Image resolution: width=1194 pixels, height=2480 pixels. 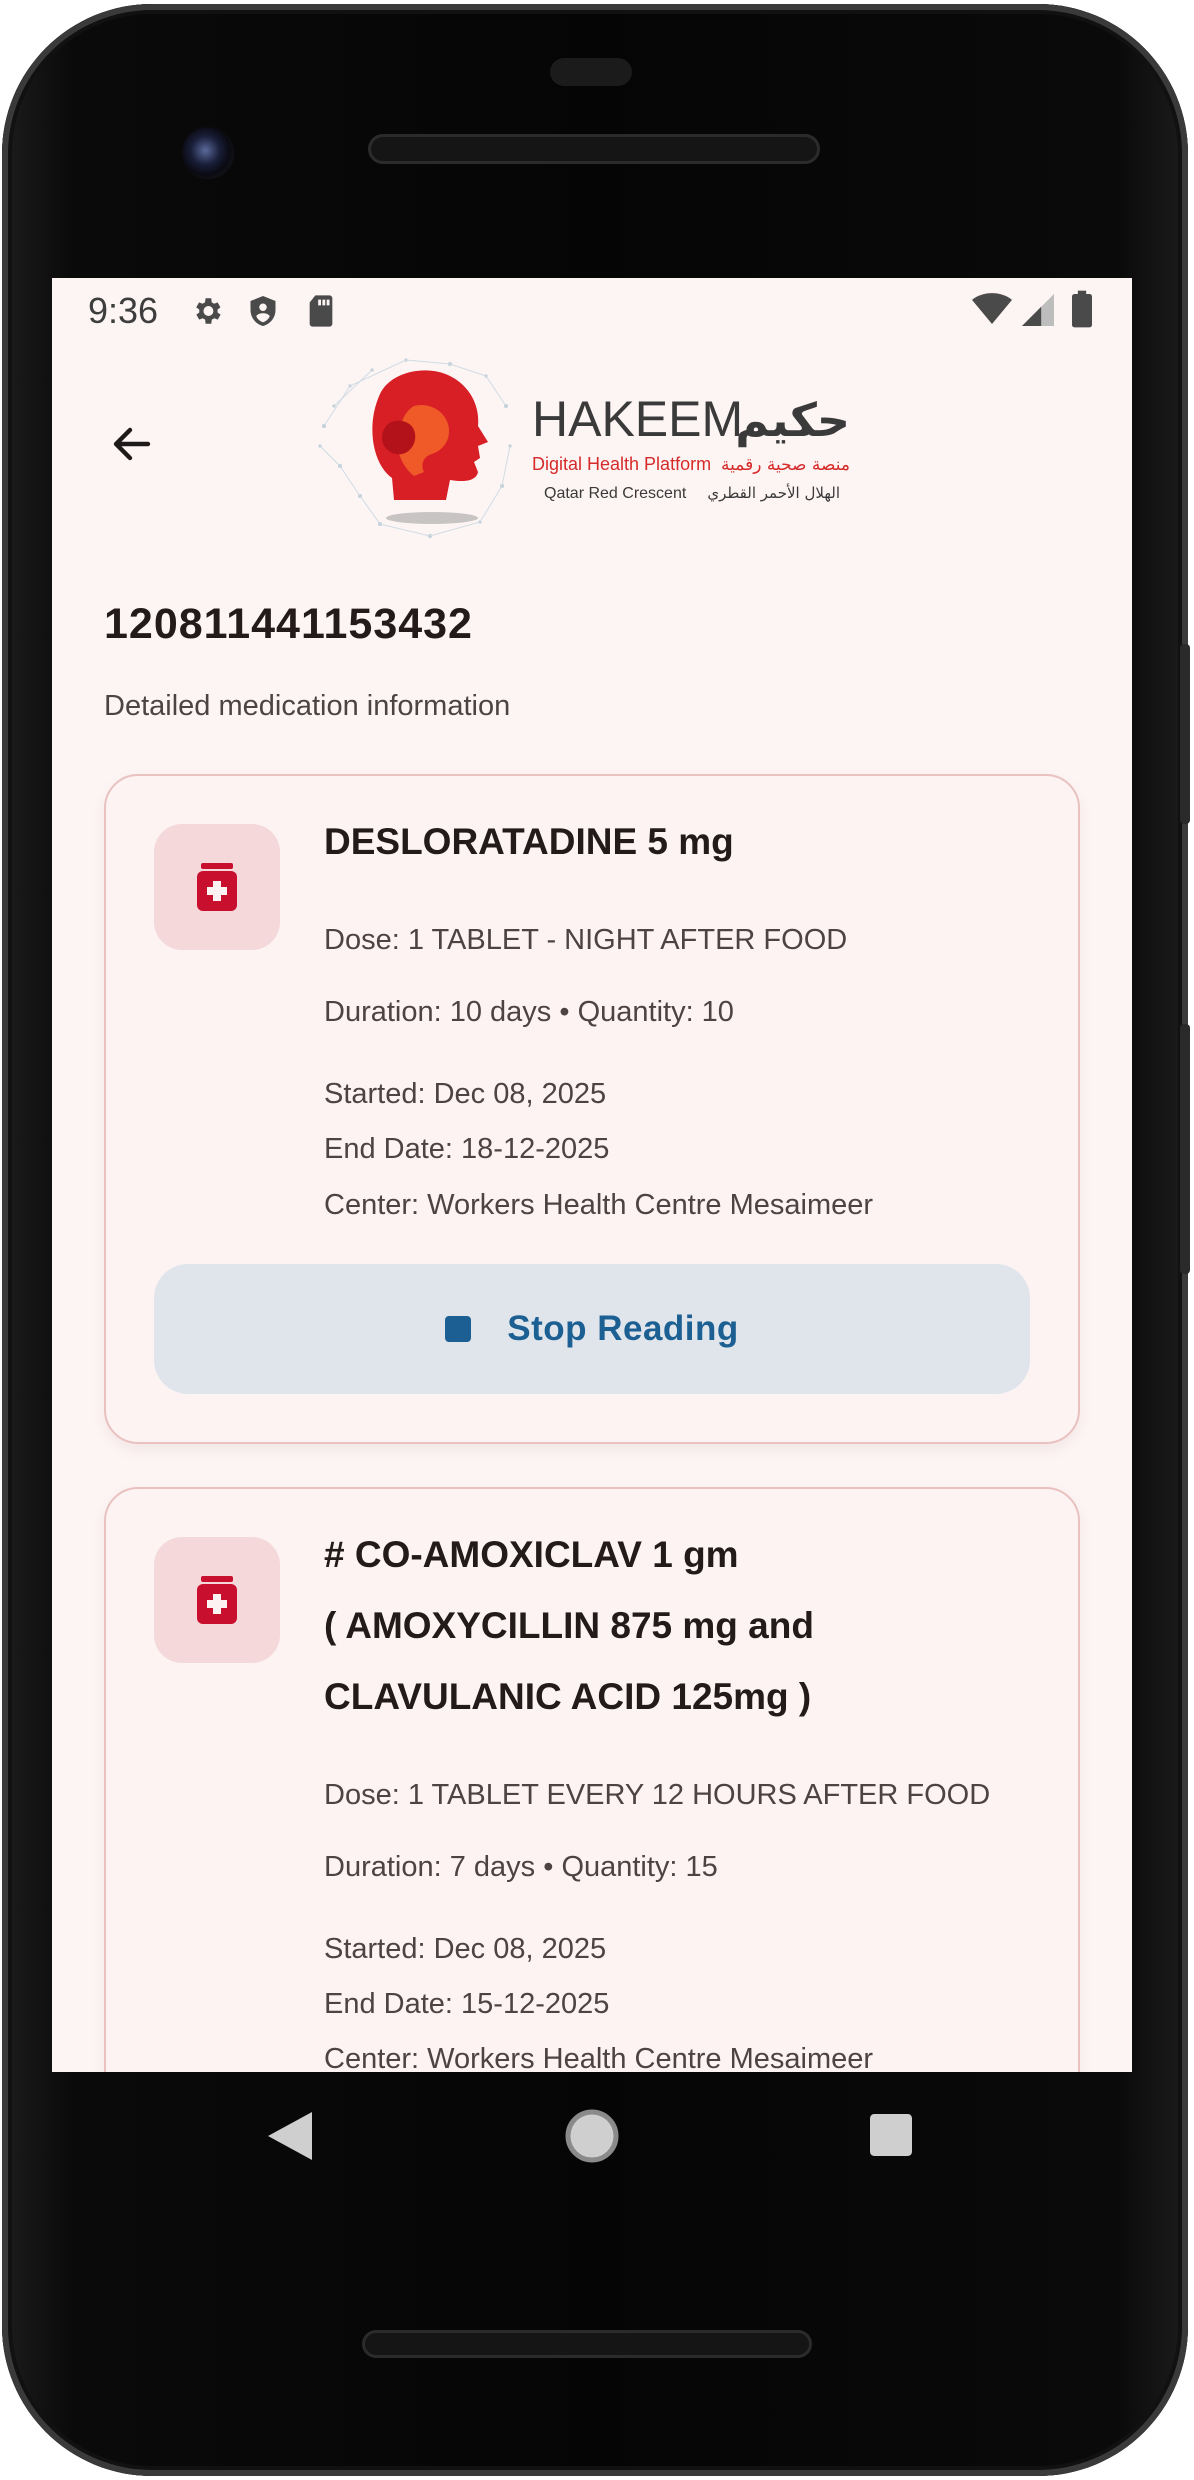 What do you see at coordinates (529, 841) in the screenshot?
I see `medication-name: DESLORATADINE 5 mg` at bounding box center [529, 841].